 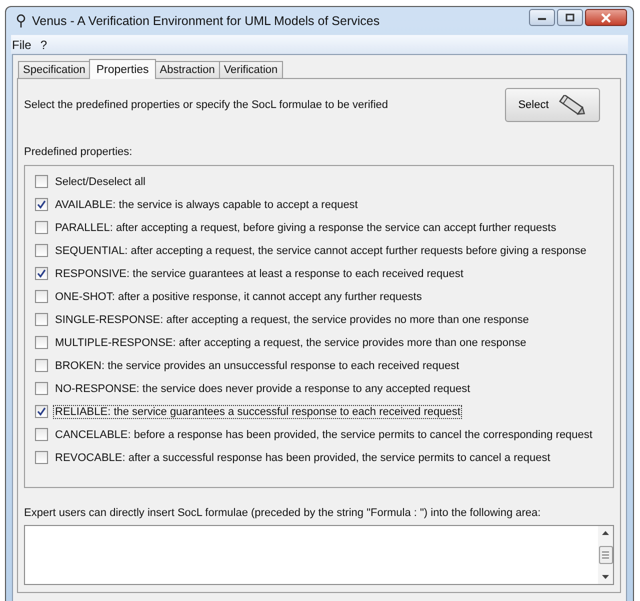 What do you see at coordinates (206, 205) in the screenshot?
I see `checkbox-label: AVAILABLE: the service is always capable to accept a request` at bounding box center [206, 205].